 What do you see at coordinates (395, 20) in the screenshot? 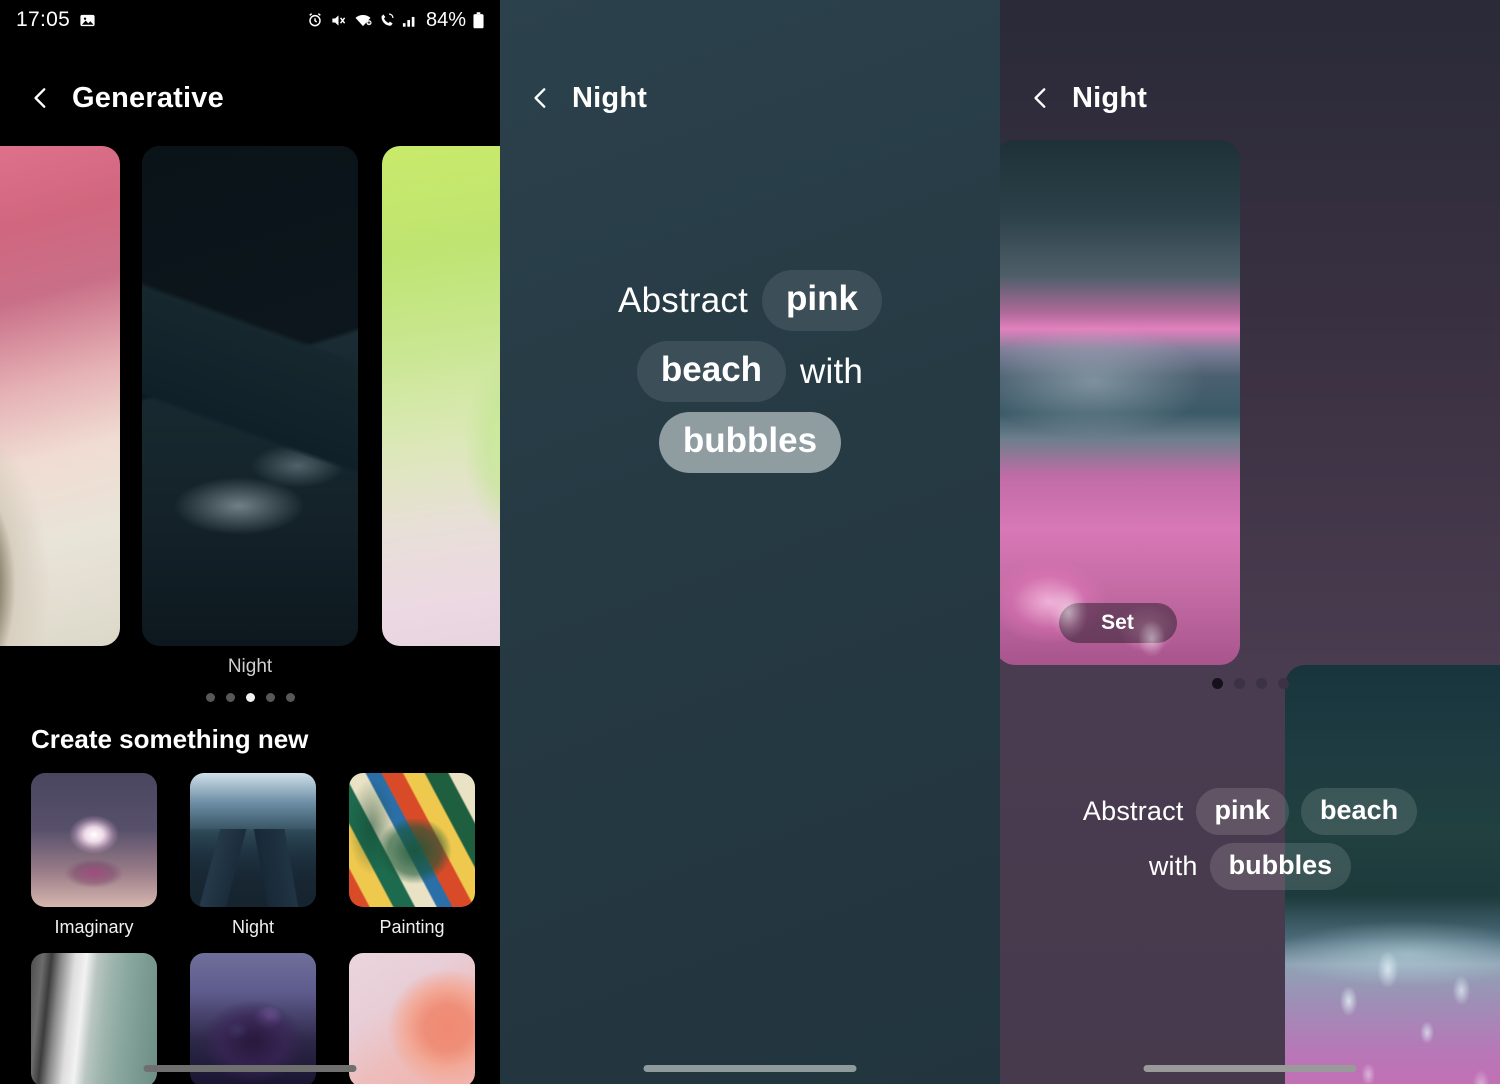
I see `status-bar-right: 84%` at bounding box center [395, 20].